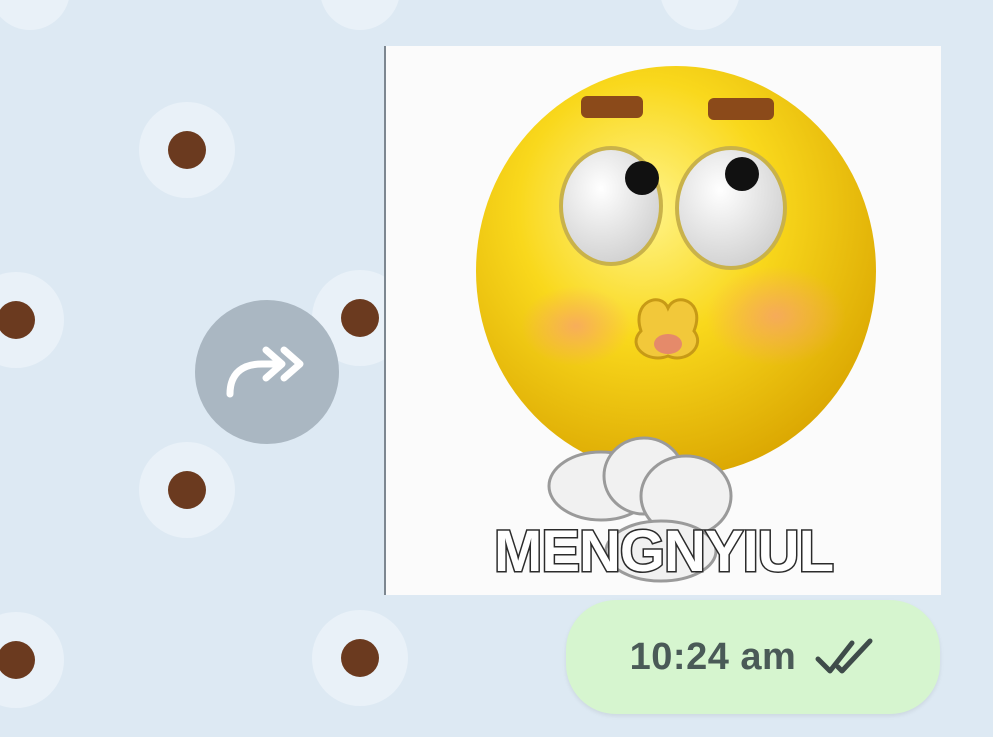  I want to click on forward-arrow-icon, so click(265, 372).